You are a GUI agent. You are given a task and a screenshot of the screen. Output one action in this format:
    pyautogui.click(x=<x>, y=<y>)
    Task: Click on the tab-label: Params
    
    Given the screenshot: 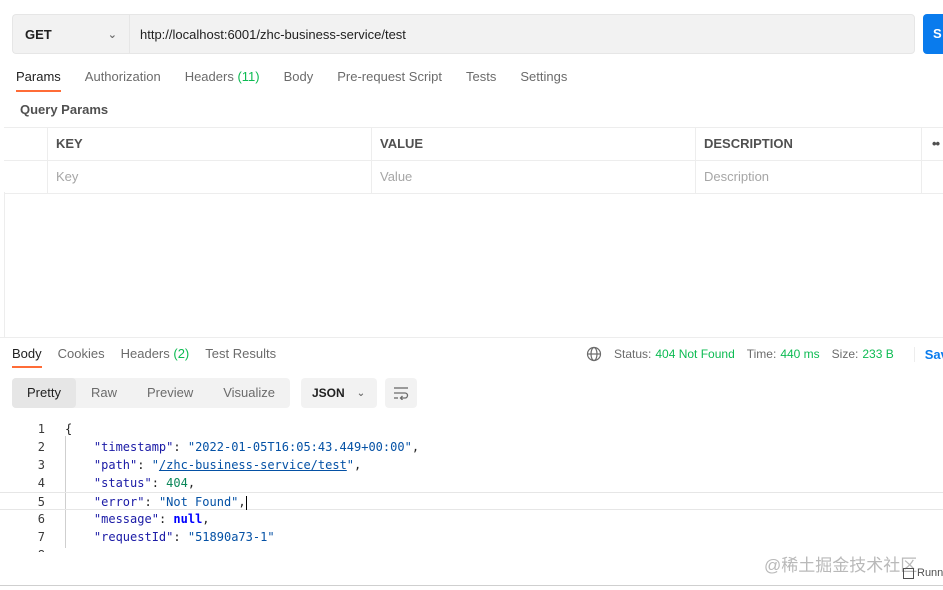 What is the action you would take?
    pyautogui.click(x=38, y=76)
    